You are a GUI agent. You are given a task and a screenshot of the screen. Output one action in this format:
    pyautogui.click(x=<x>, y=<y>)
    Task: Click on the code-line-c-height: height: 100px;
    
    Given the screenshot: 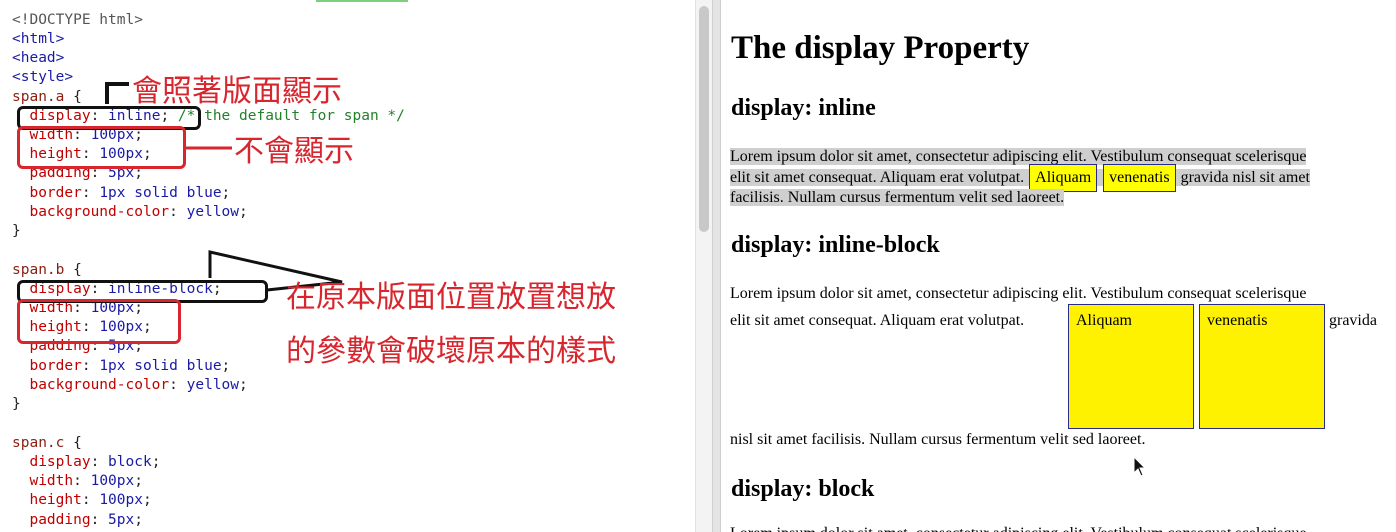 What is the action you would take?
    pyautogui.click(x=81, y=500)
    